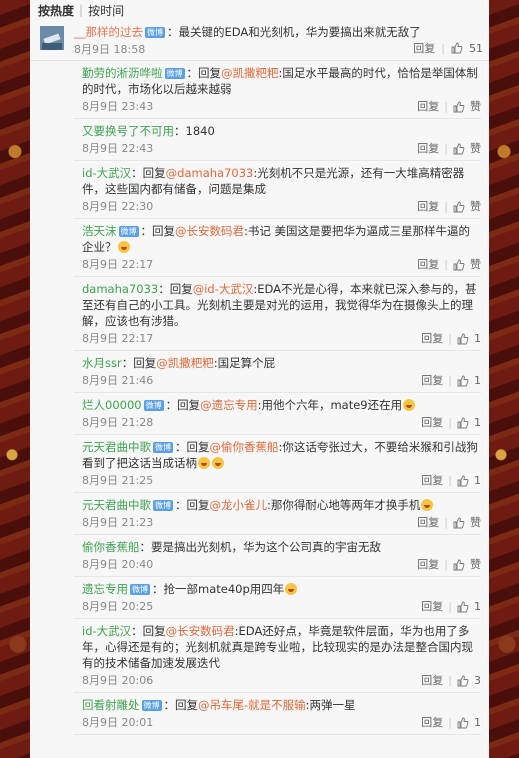 Image resolution: width=519 pixels, height=758 pixels. I want to click on reply-prefix: ：抢一部mate40p用四年, so click(218, 589).